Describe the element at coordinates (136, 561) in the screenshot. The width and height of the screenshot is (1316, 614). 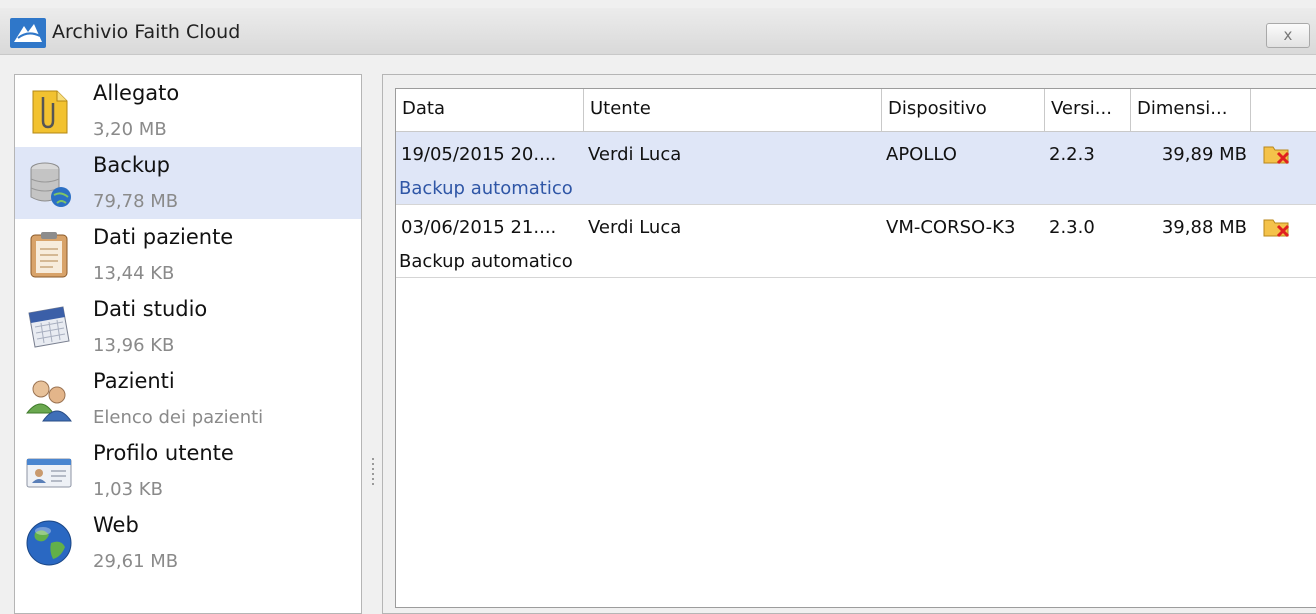
I see `sidebar-item-size: 29,61 MB` at that location.